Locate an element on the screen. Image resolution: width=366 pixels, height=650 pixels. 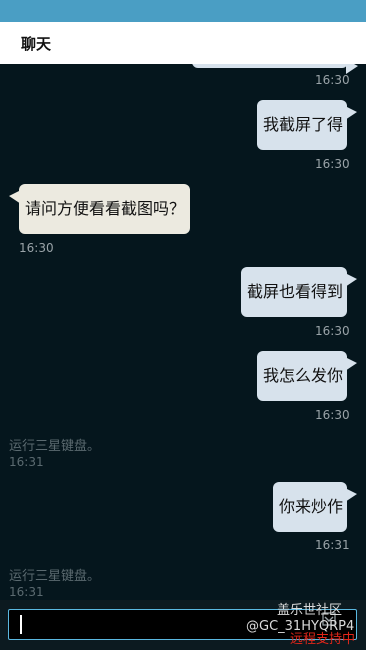
message-bubble-outgoing: 截屏也看得到 is located at coordinates (299, 292).